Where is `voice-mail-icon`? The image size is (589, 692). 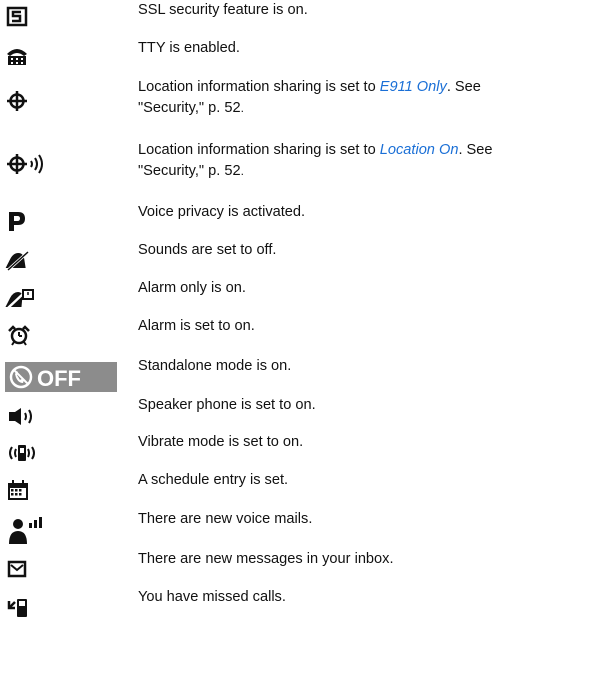 voice-mail-icon is located at coordinates (27, 532).